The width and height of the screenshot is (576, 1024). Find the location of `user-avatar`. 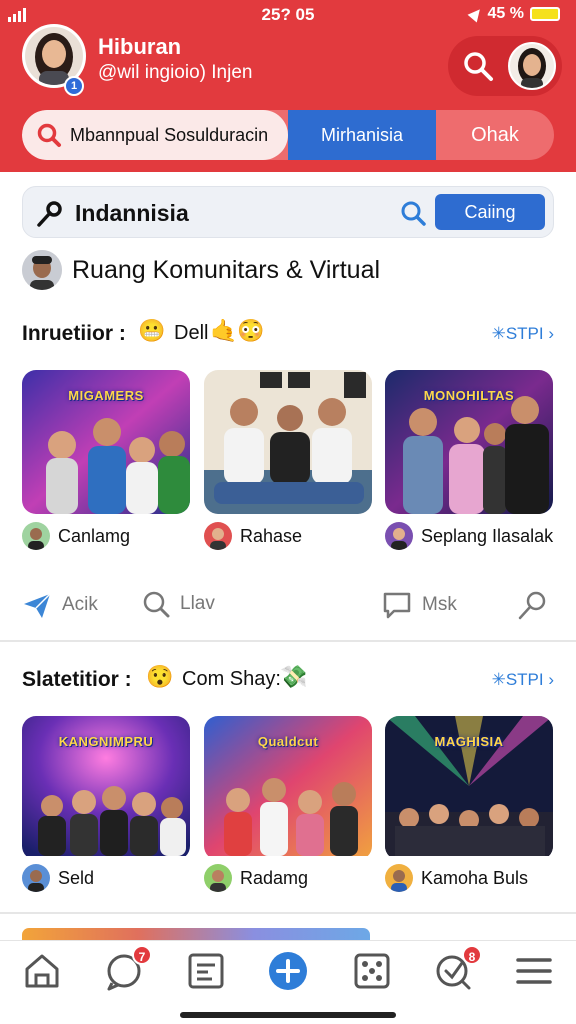

user-avatar is located at coordinates (532, 66).